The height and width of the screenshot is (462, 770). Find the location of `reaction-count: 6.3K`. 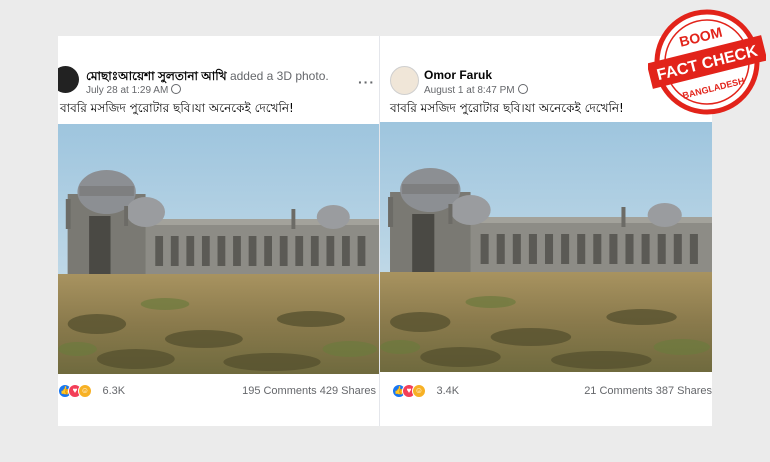

reaction-count: 6.3K is located at coordinates (114, 390).